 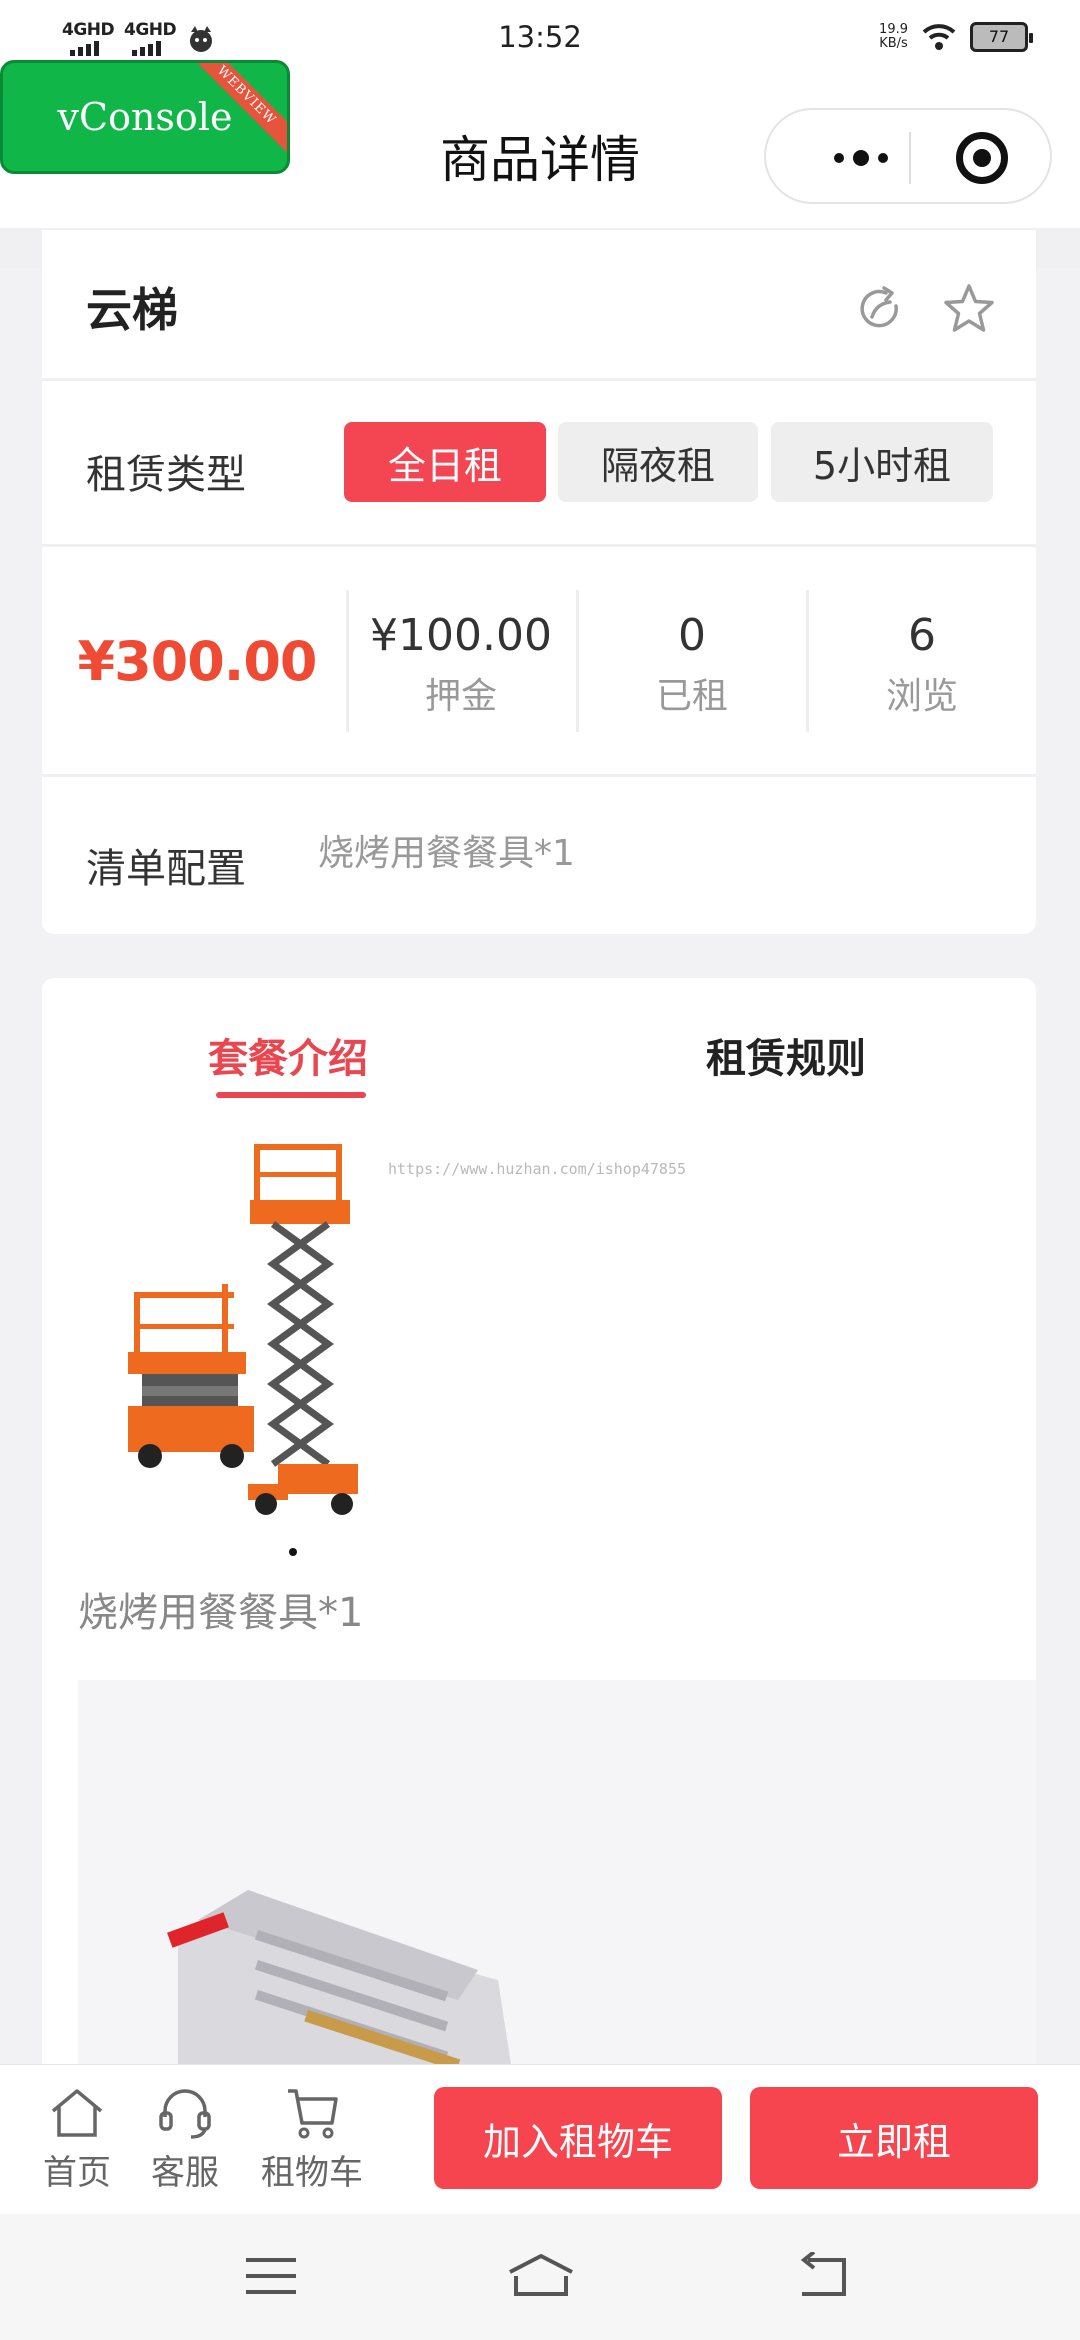 What do you see at coordinates (461, 664) in the screenshot?
I see `stat-deposit: ¥100.00 押金` at bounding box center [461, 664].